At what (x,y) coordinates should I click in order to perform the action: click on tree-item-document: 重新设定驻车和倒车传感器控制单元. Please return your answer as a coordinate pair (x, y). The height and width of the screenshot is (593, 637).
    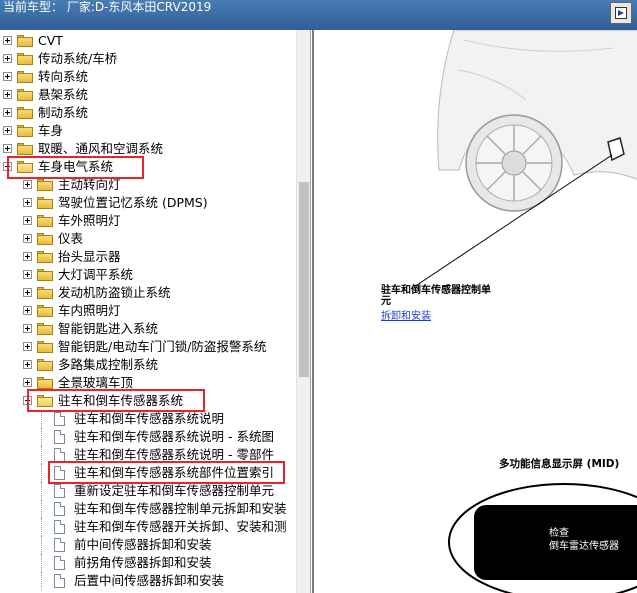
    Looking at the image, I should click on (148, 491).